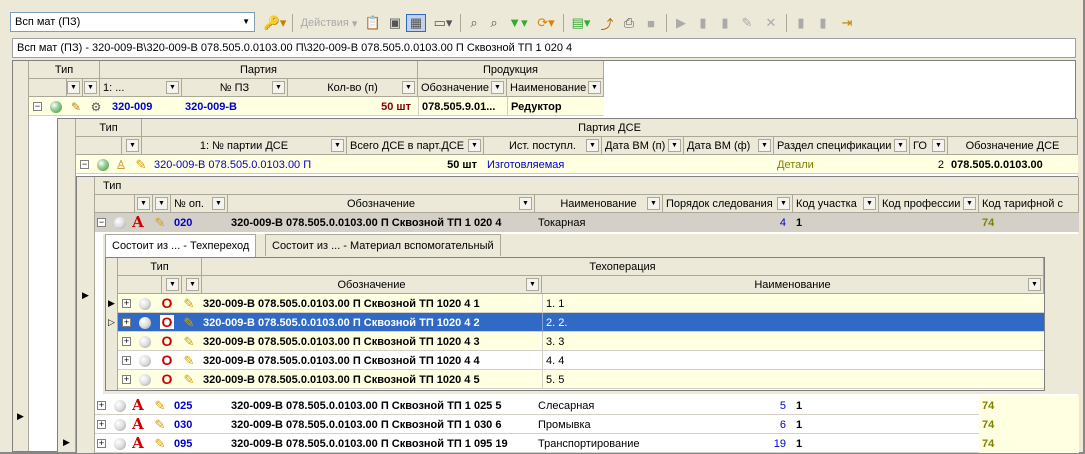 The width and height of the screenshot is (1085, 454). Describe the element at coordinates (842, 146) in the screenshot. I see `col-section: Раздел спецификации ▼` at that location.